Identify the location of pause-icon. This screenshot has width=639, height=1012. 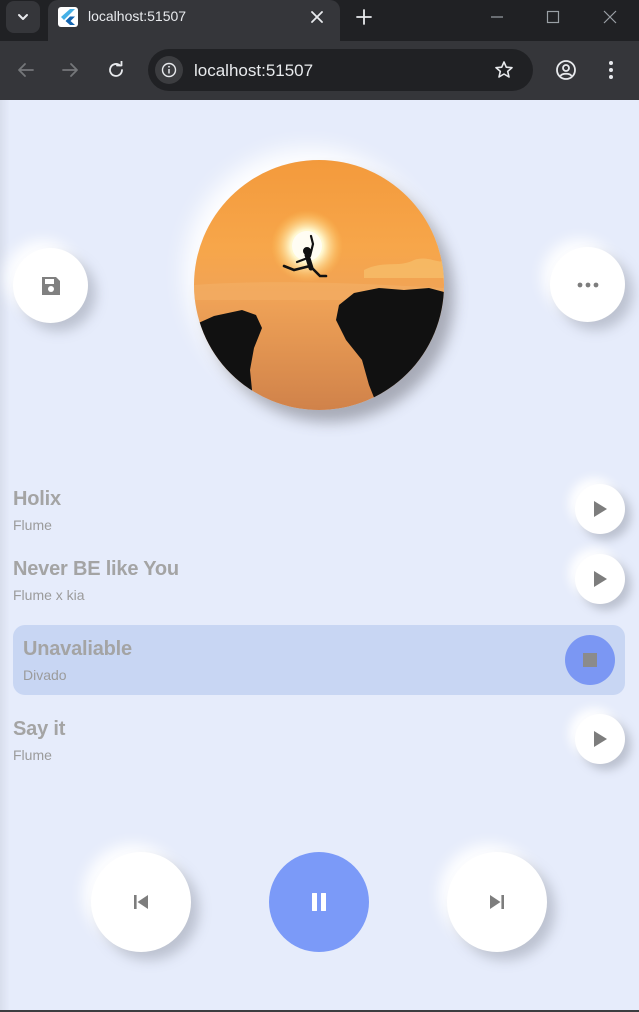
(319, 902).